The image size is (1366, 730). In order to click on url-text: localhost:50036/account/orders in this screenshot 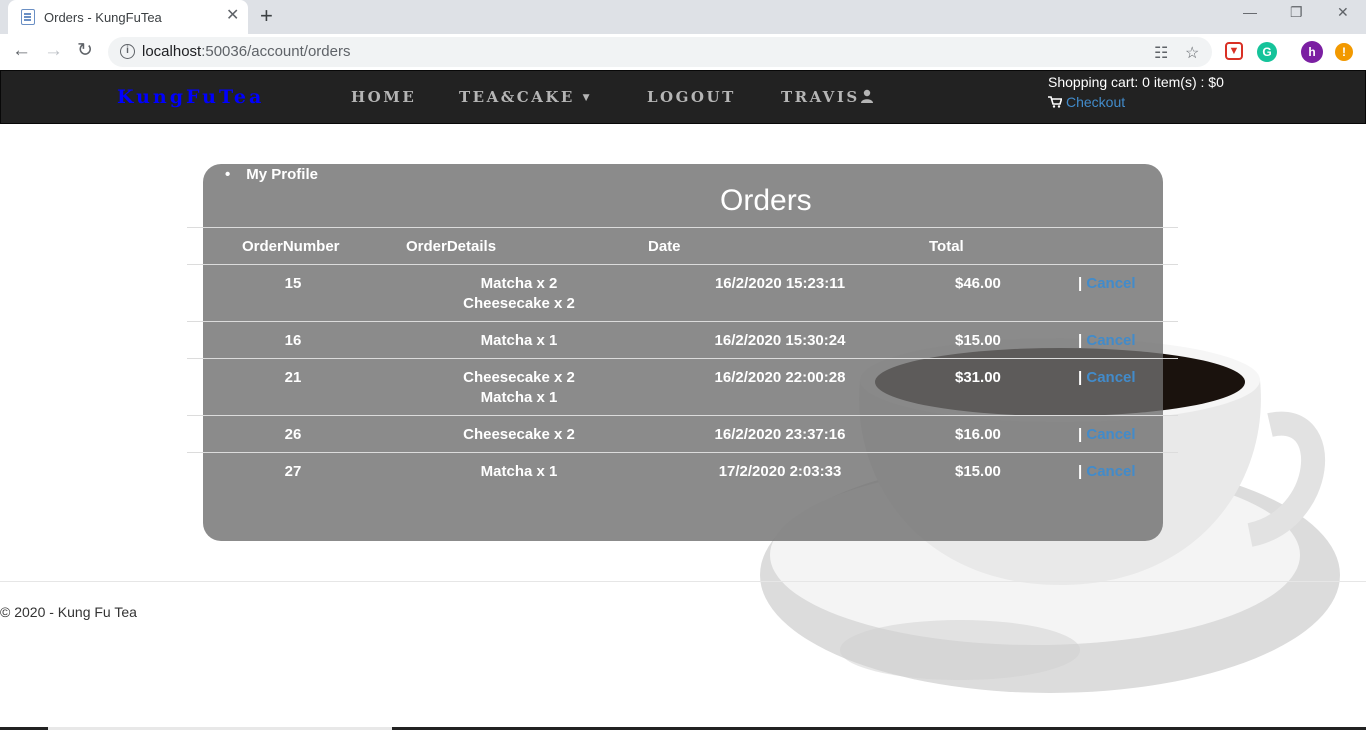, I will do `click(246, 51)`.